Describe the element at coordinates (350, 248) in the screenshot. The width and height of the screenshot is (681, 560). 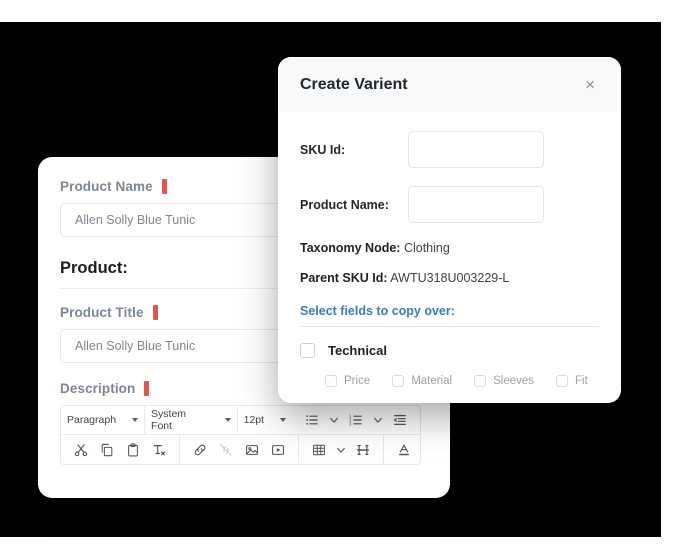
I see `taxonomy-node-key: Taxonomy Node:` at that location.